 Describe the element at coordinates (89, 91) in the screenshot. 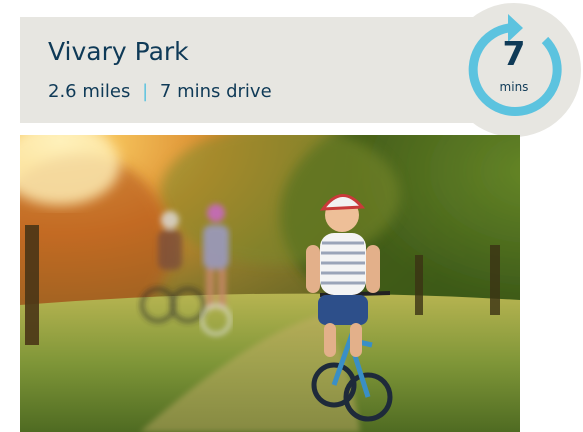

I see `distance-text: 2.6 miles` at that location.